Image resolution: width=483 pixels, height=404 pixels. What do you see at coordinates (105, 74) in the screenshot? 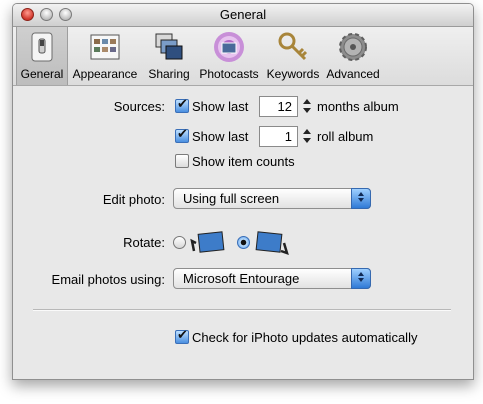
I see `tab-appearance-label: Appearance` at bounding box center [105, 74].